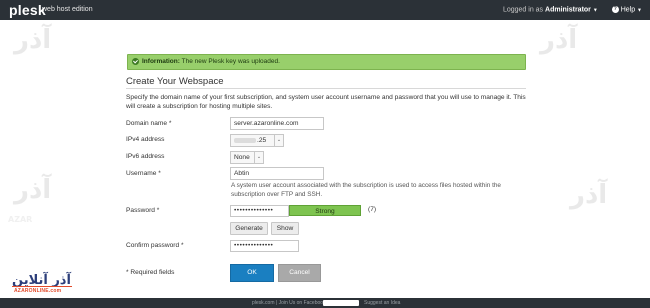 This screenshot has height=308, width=650. Describe the element at coordinates (252, 273) in the screenshot. I see `ok-button: OK` at that location.